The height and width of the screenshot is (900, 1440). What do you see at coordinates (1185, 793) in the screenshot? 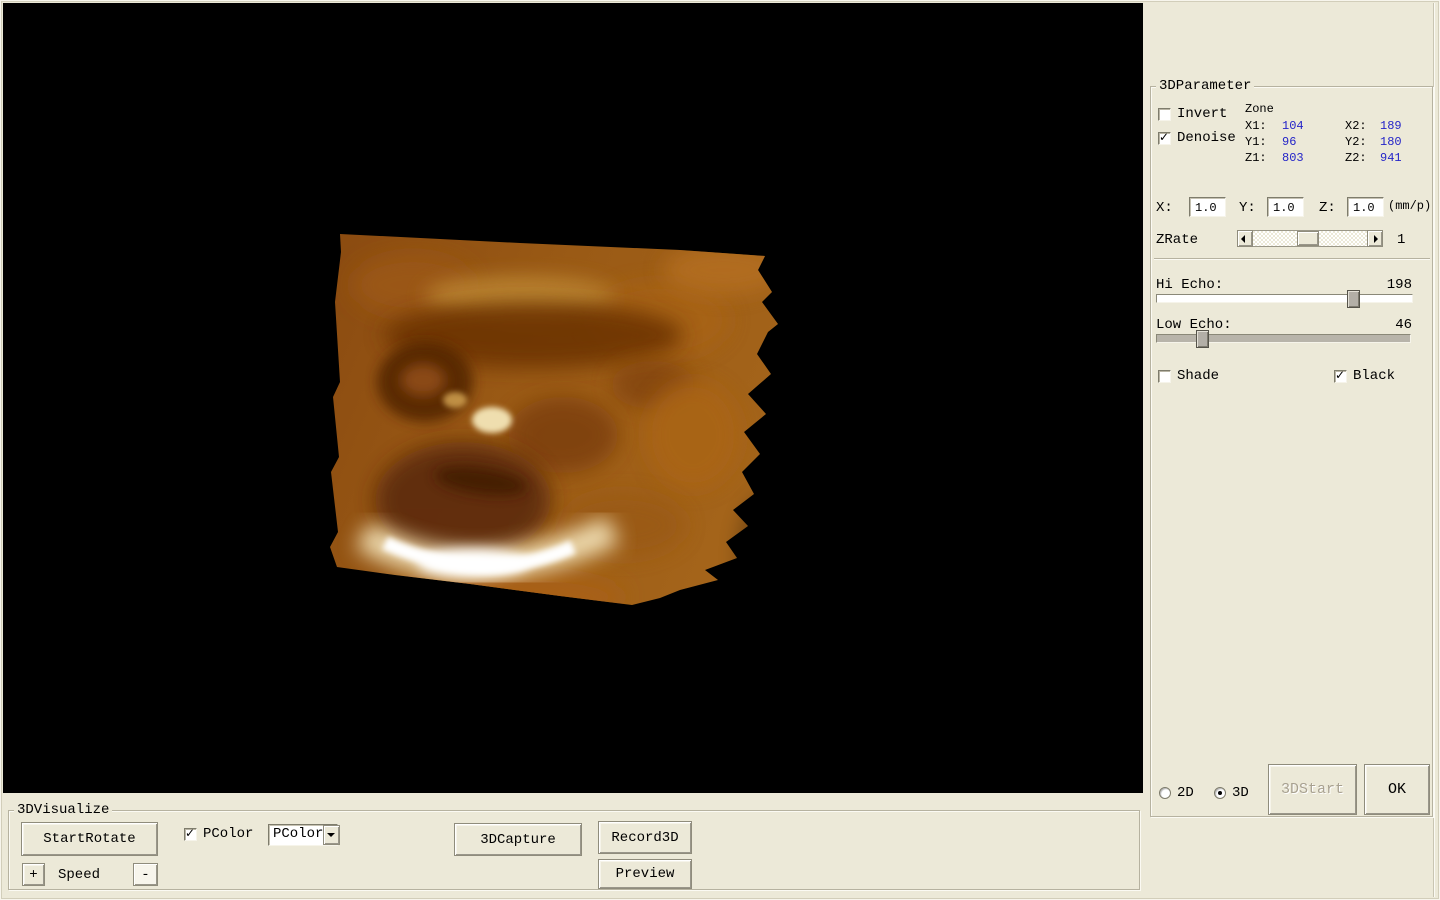
I see `mode-2d-label: 2D` at bounding box center [1185, 793].